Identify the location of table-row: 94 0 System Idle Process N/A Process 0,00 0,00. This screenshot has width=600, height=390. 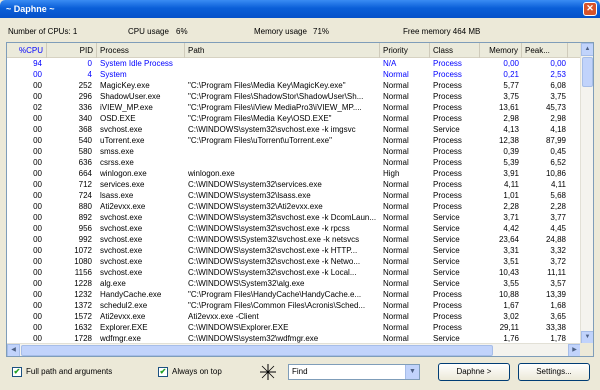
(294, 63).